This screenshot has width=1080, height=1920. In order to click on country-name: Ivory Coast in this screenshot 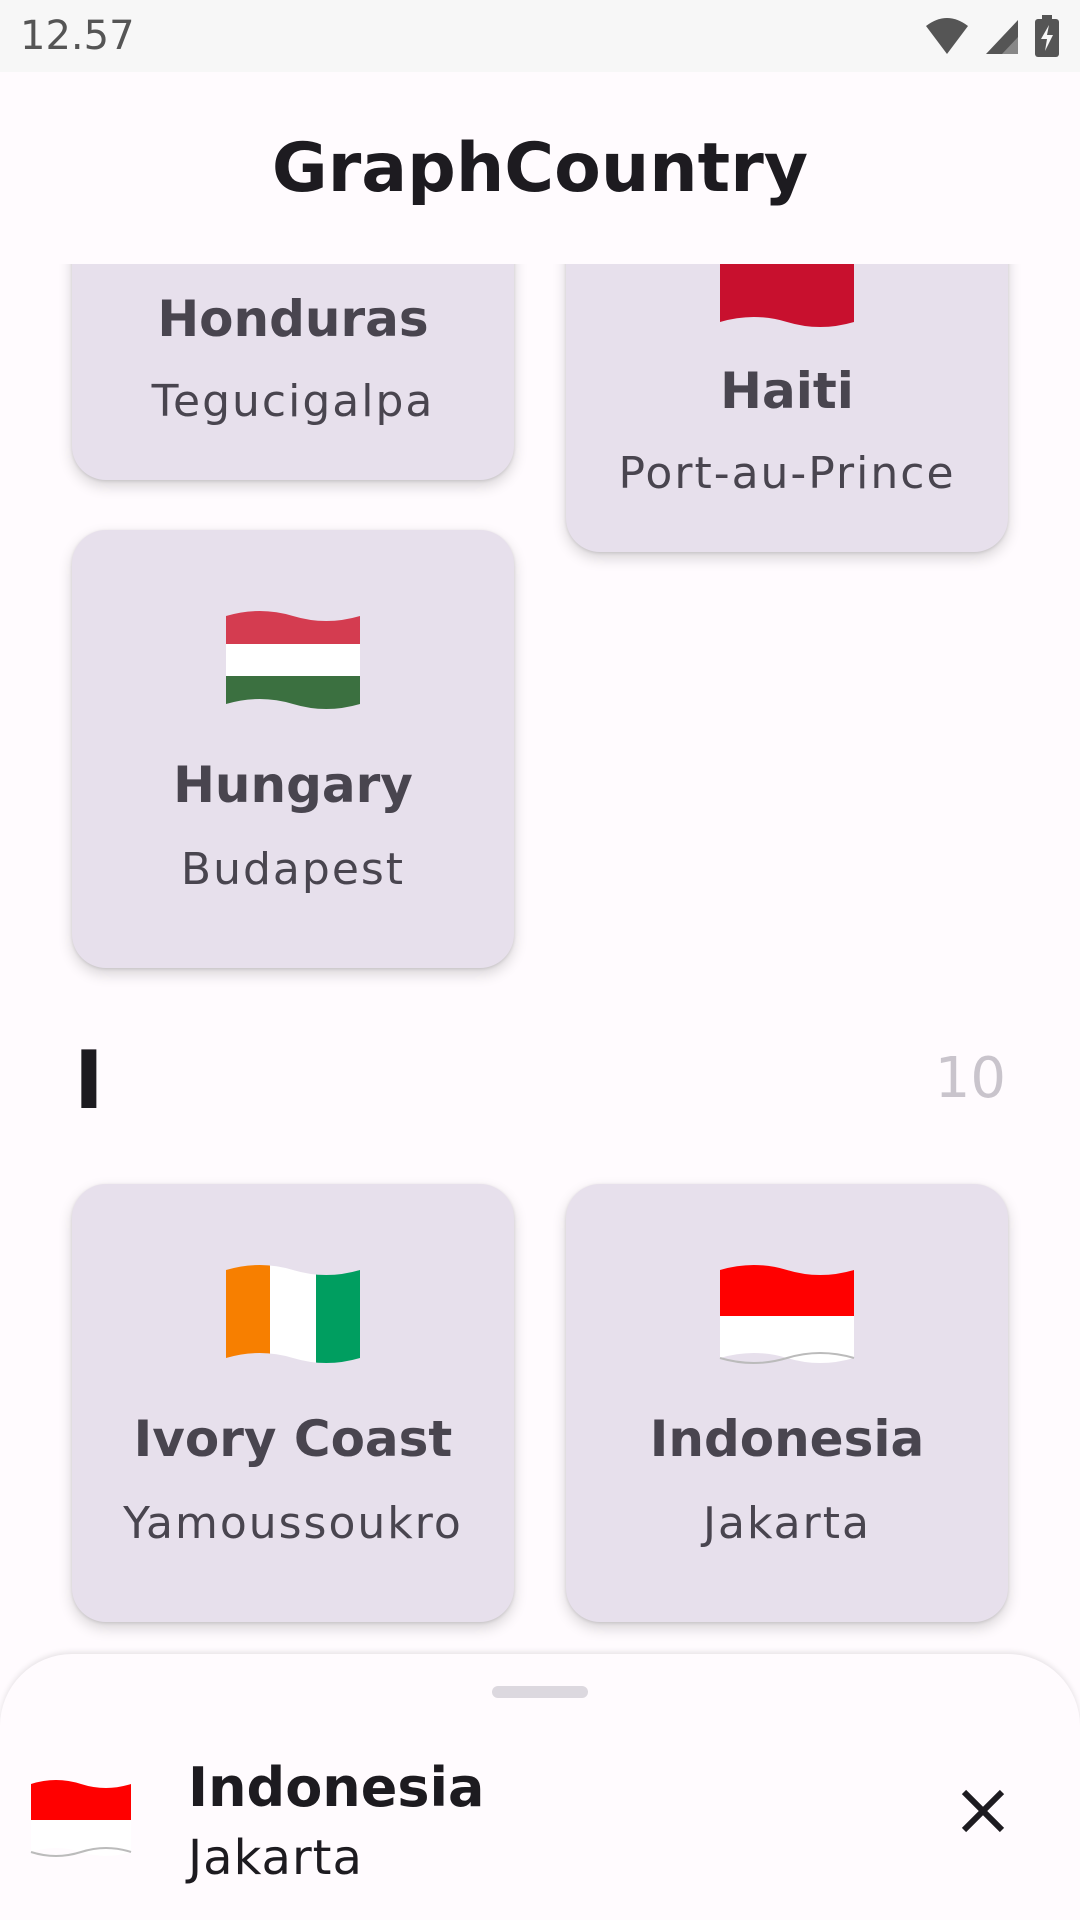, I will do `click(293, 1439)`.